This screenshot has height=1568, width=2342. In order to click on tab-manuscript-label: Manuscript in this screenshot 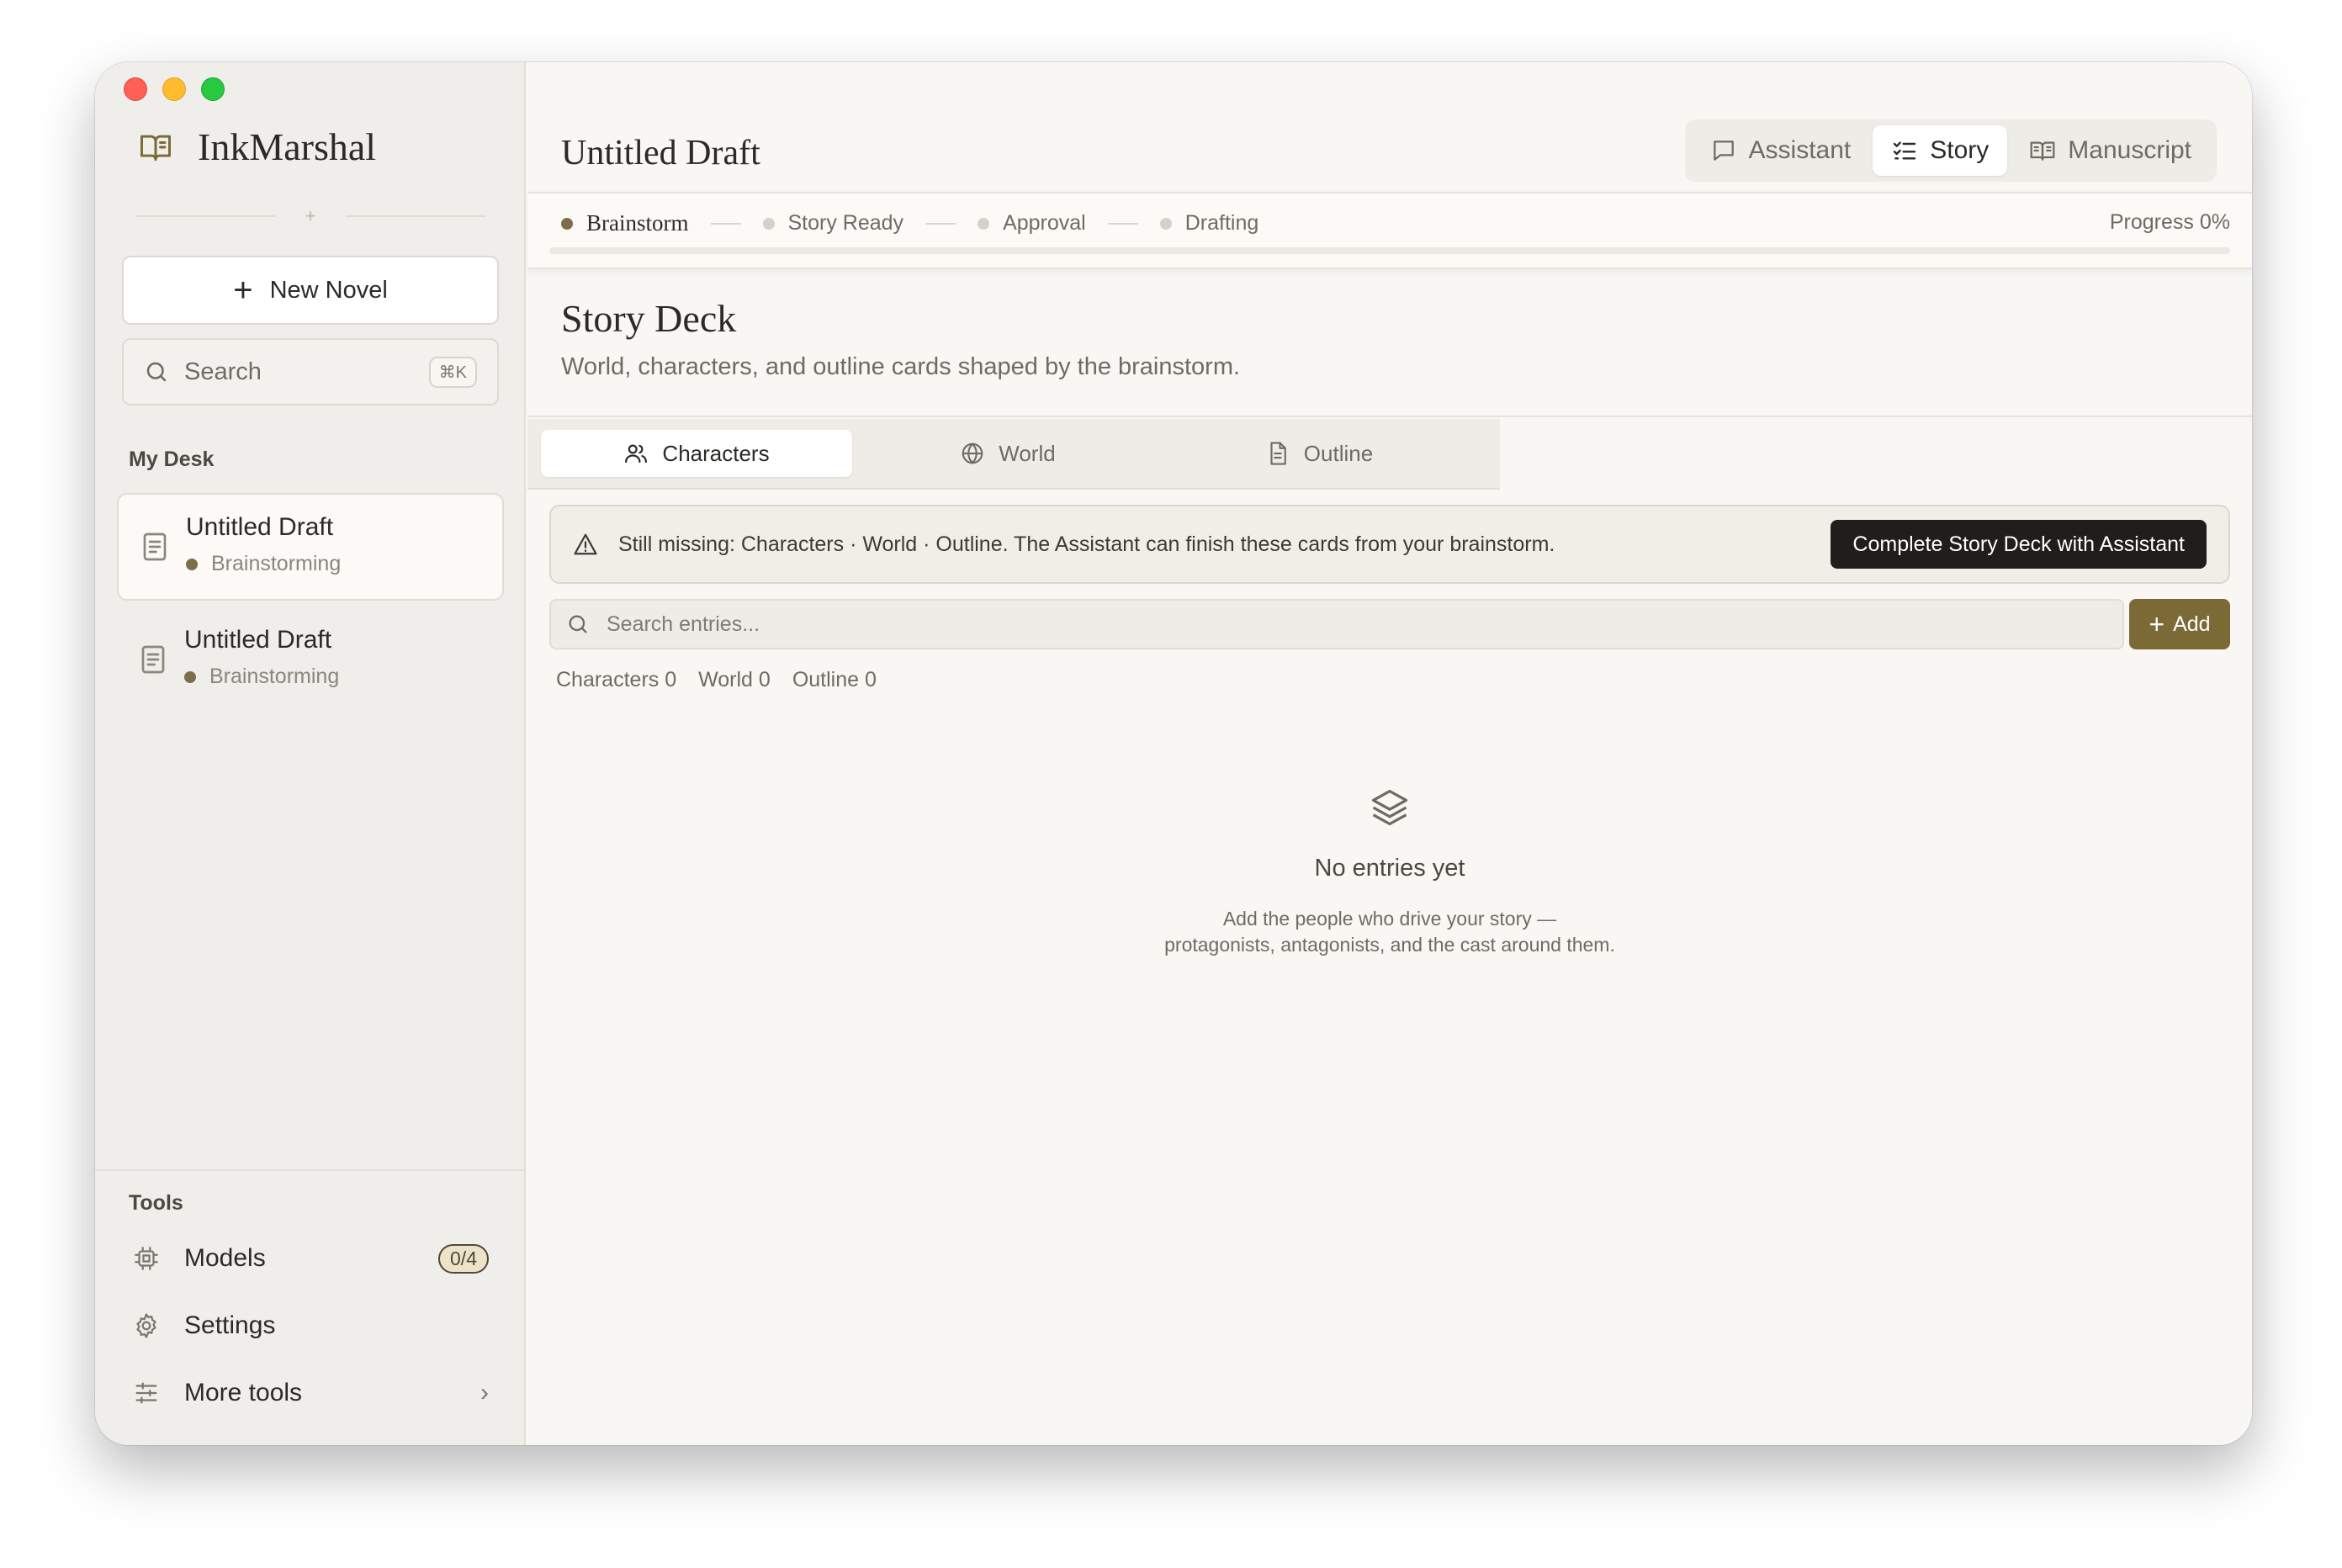, I will do `click(2129, 150)`.